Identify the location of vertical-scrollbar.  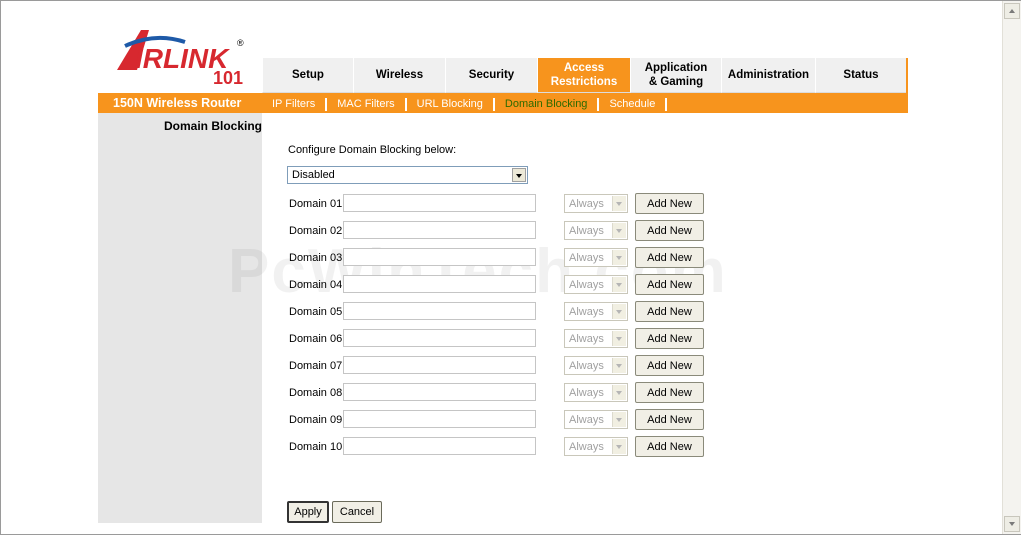
(1011, 267).